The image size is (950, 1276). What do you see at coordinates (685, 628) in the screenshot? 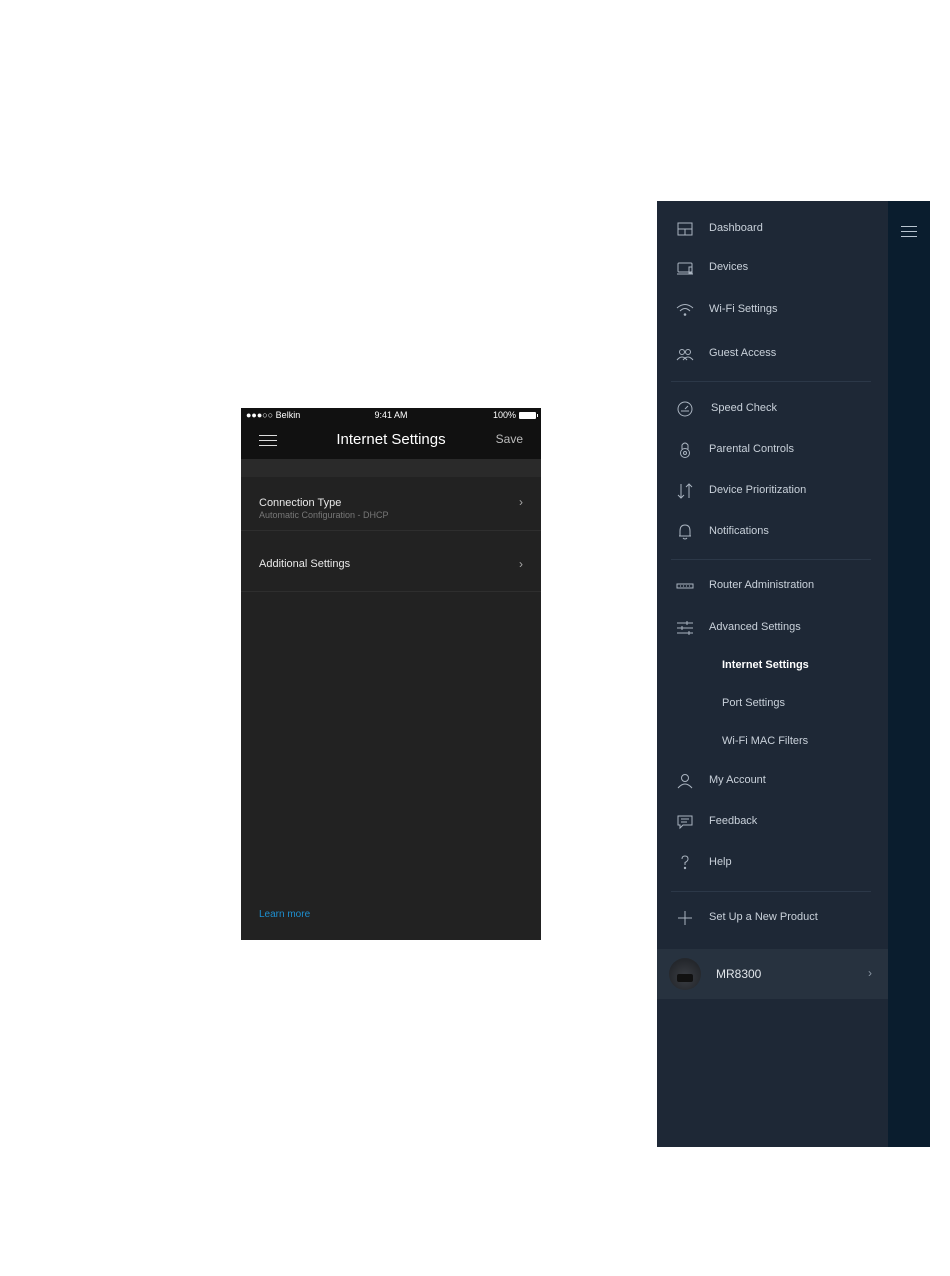
I see `sliders-icon` at bounding box center [685, 628].